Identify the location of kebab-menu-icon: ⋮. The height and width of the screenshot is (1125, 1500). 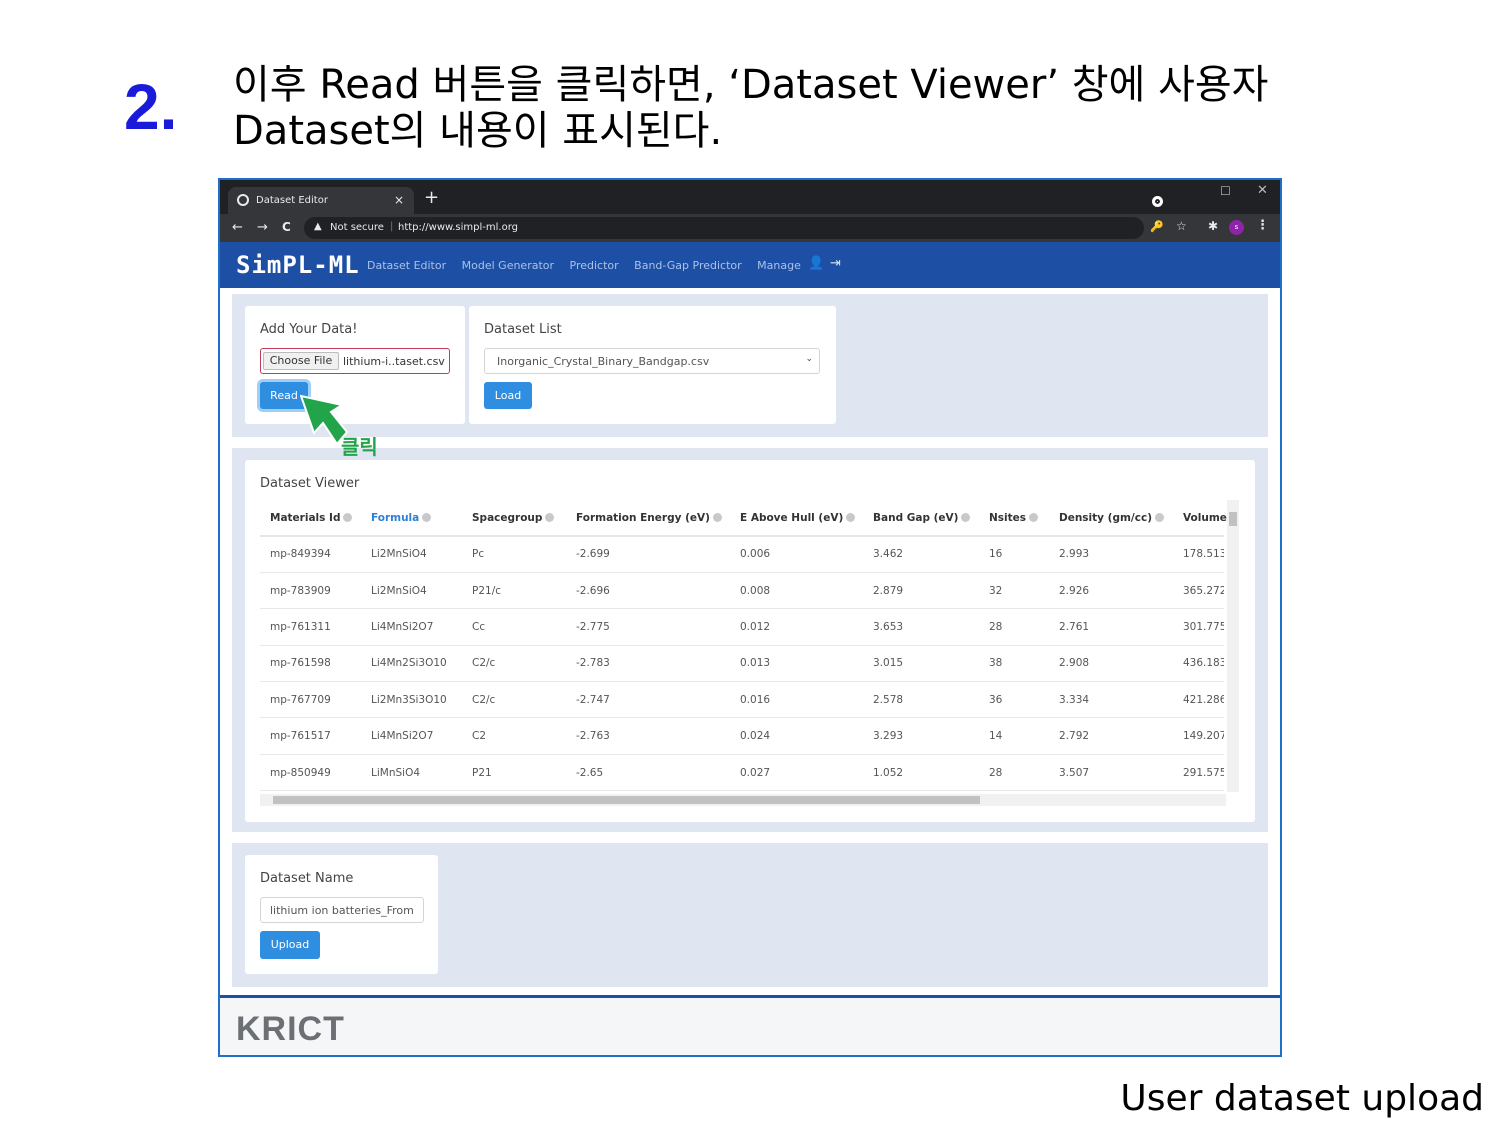
(1262, 225).